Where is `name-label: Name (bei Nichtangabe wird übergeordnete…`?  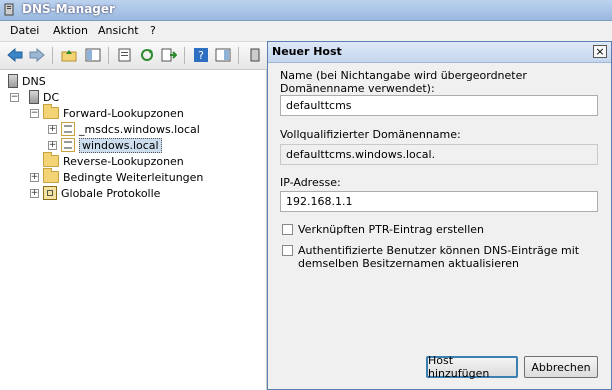
name-label: Name (bei Nichtangabe wird übergeordnete… is located at coordinates (403, 82).